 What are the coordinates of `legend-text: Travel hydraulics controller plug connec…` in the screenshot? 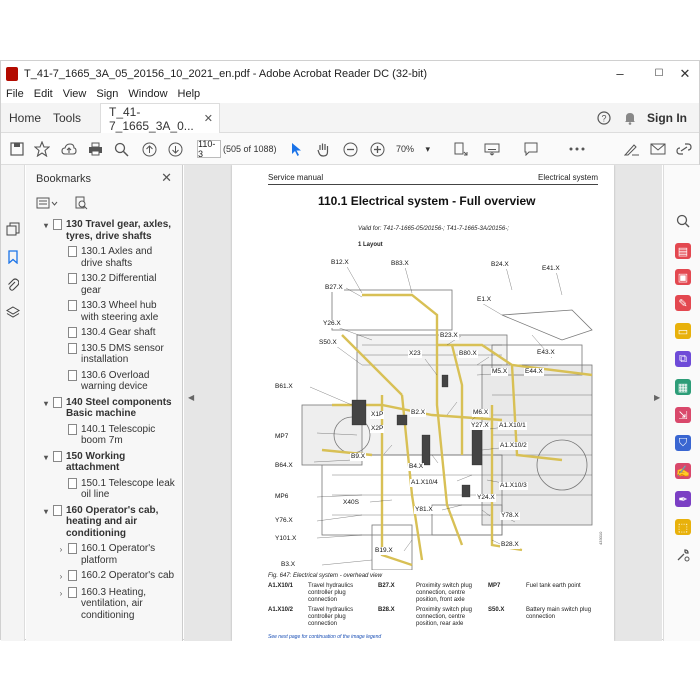 It's located at (331, 617).